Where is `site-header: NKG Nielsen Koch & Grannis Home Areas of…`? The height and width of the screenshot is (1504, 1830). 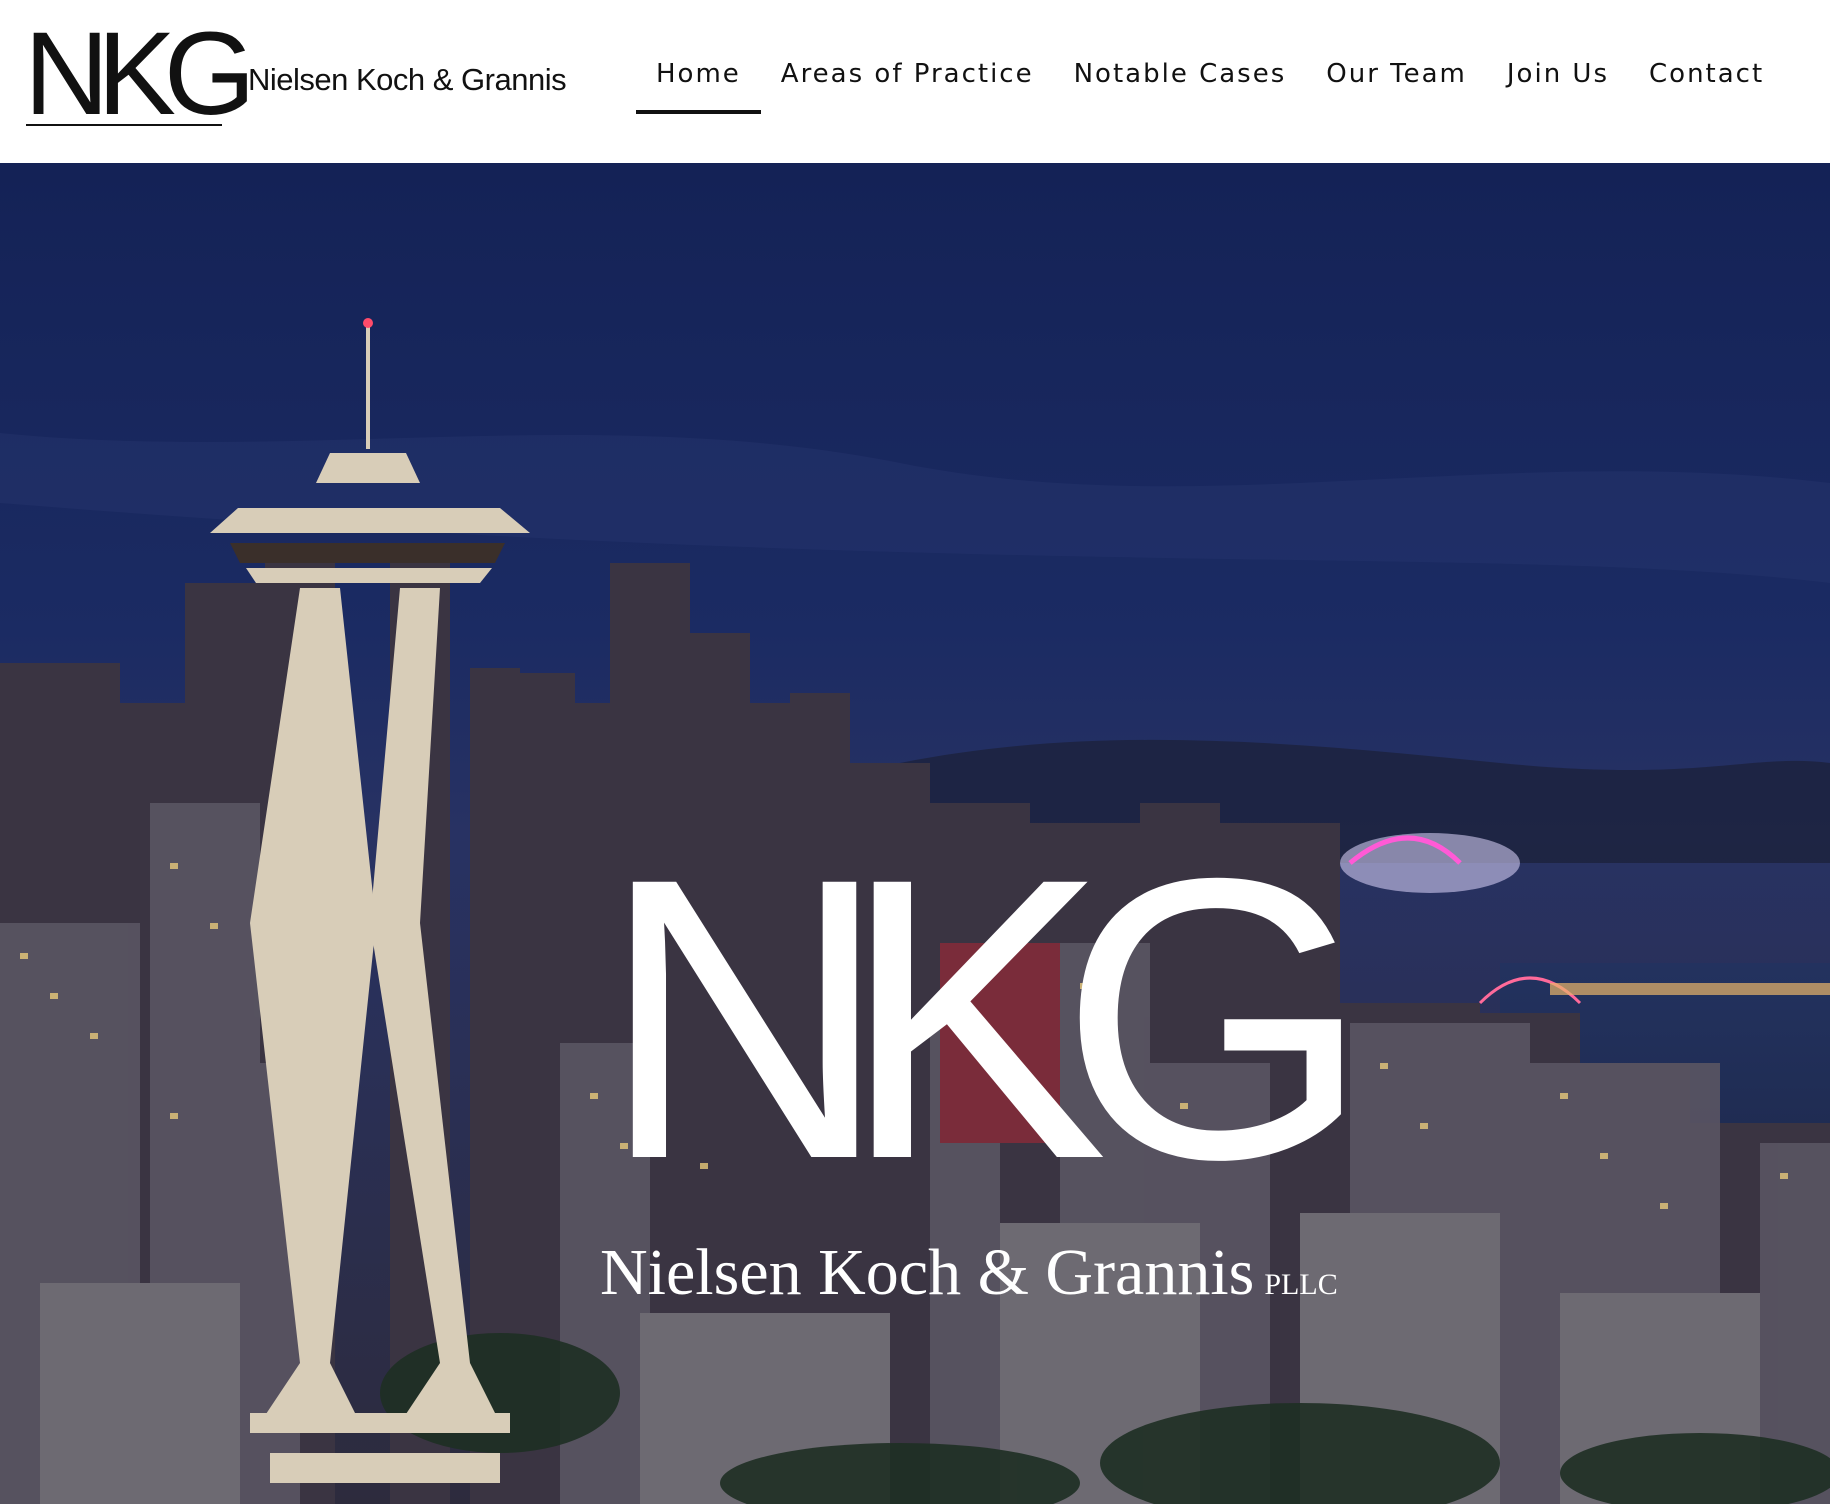 site-header: NKG Nielsen Koch & Grannis Home Areas of… is located at coordinates (915, 81).